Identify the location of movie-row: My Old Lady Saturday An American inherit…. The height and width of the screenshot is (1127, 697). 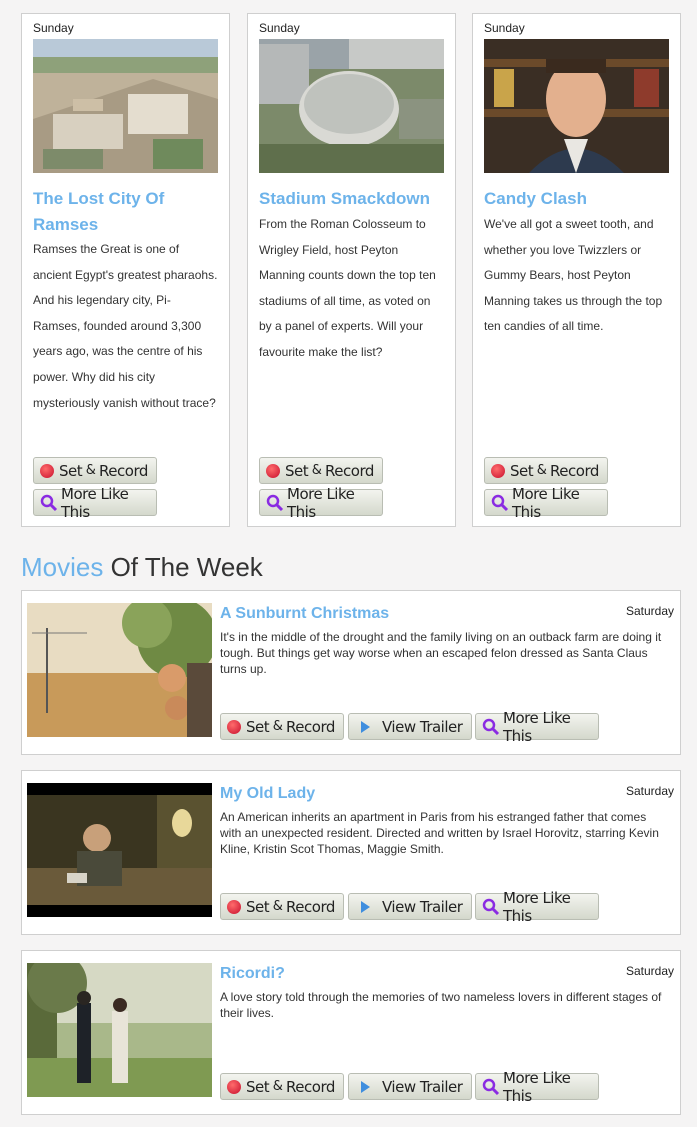
(351, 852).